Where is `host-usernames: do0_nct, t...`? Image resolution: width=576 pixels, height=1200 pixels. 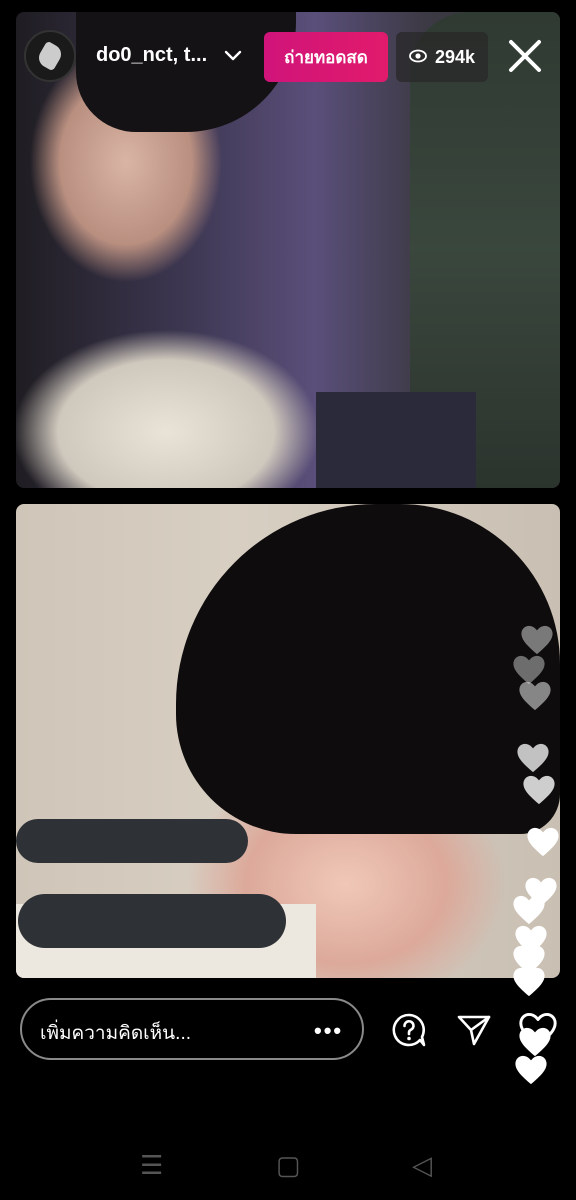
host-usernames: do0_nct, t... is located at coordinates (151, 55).